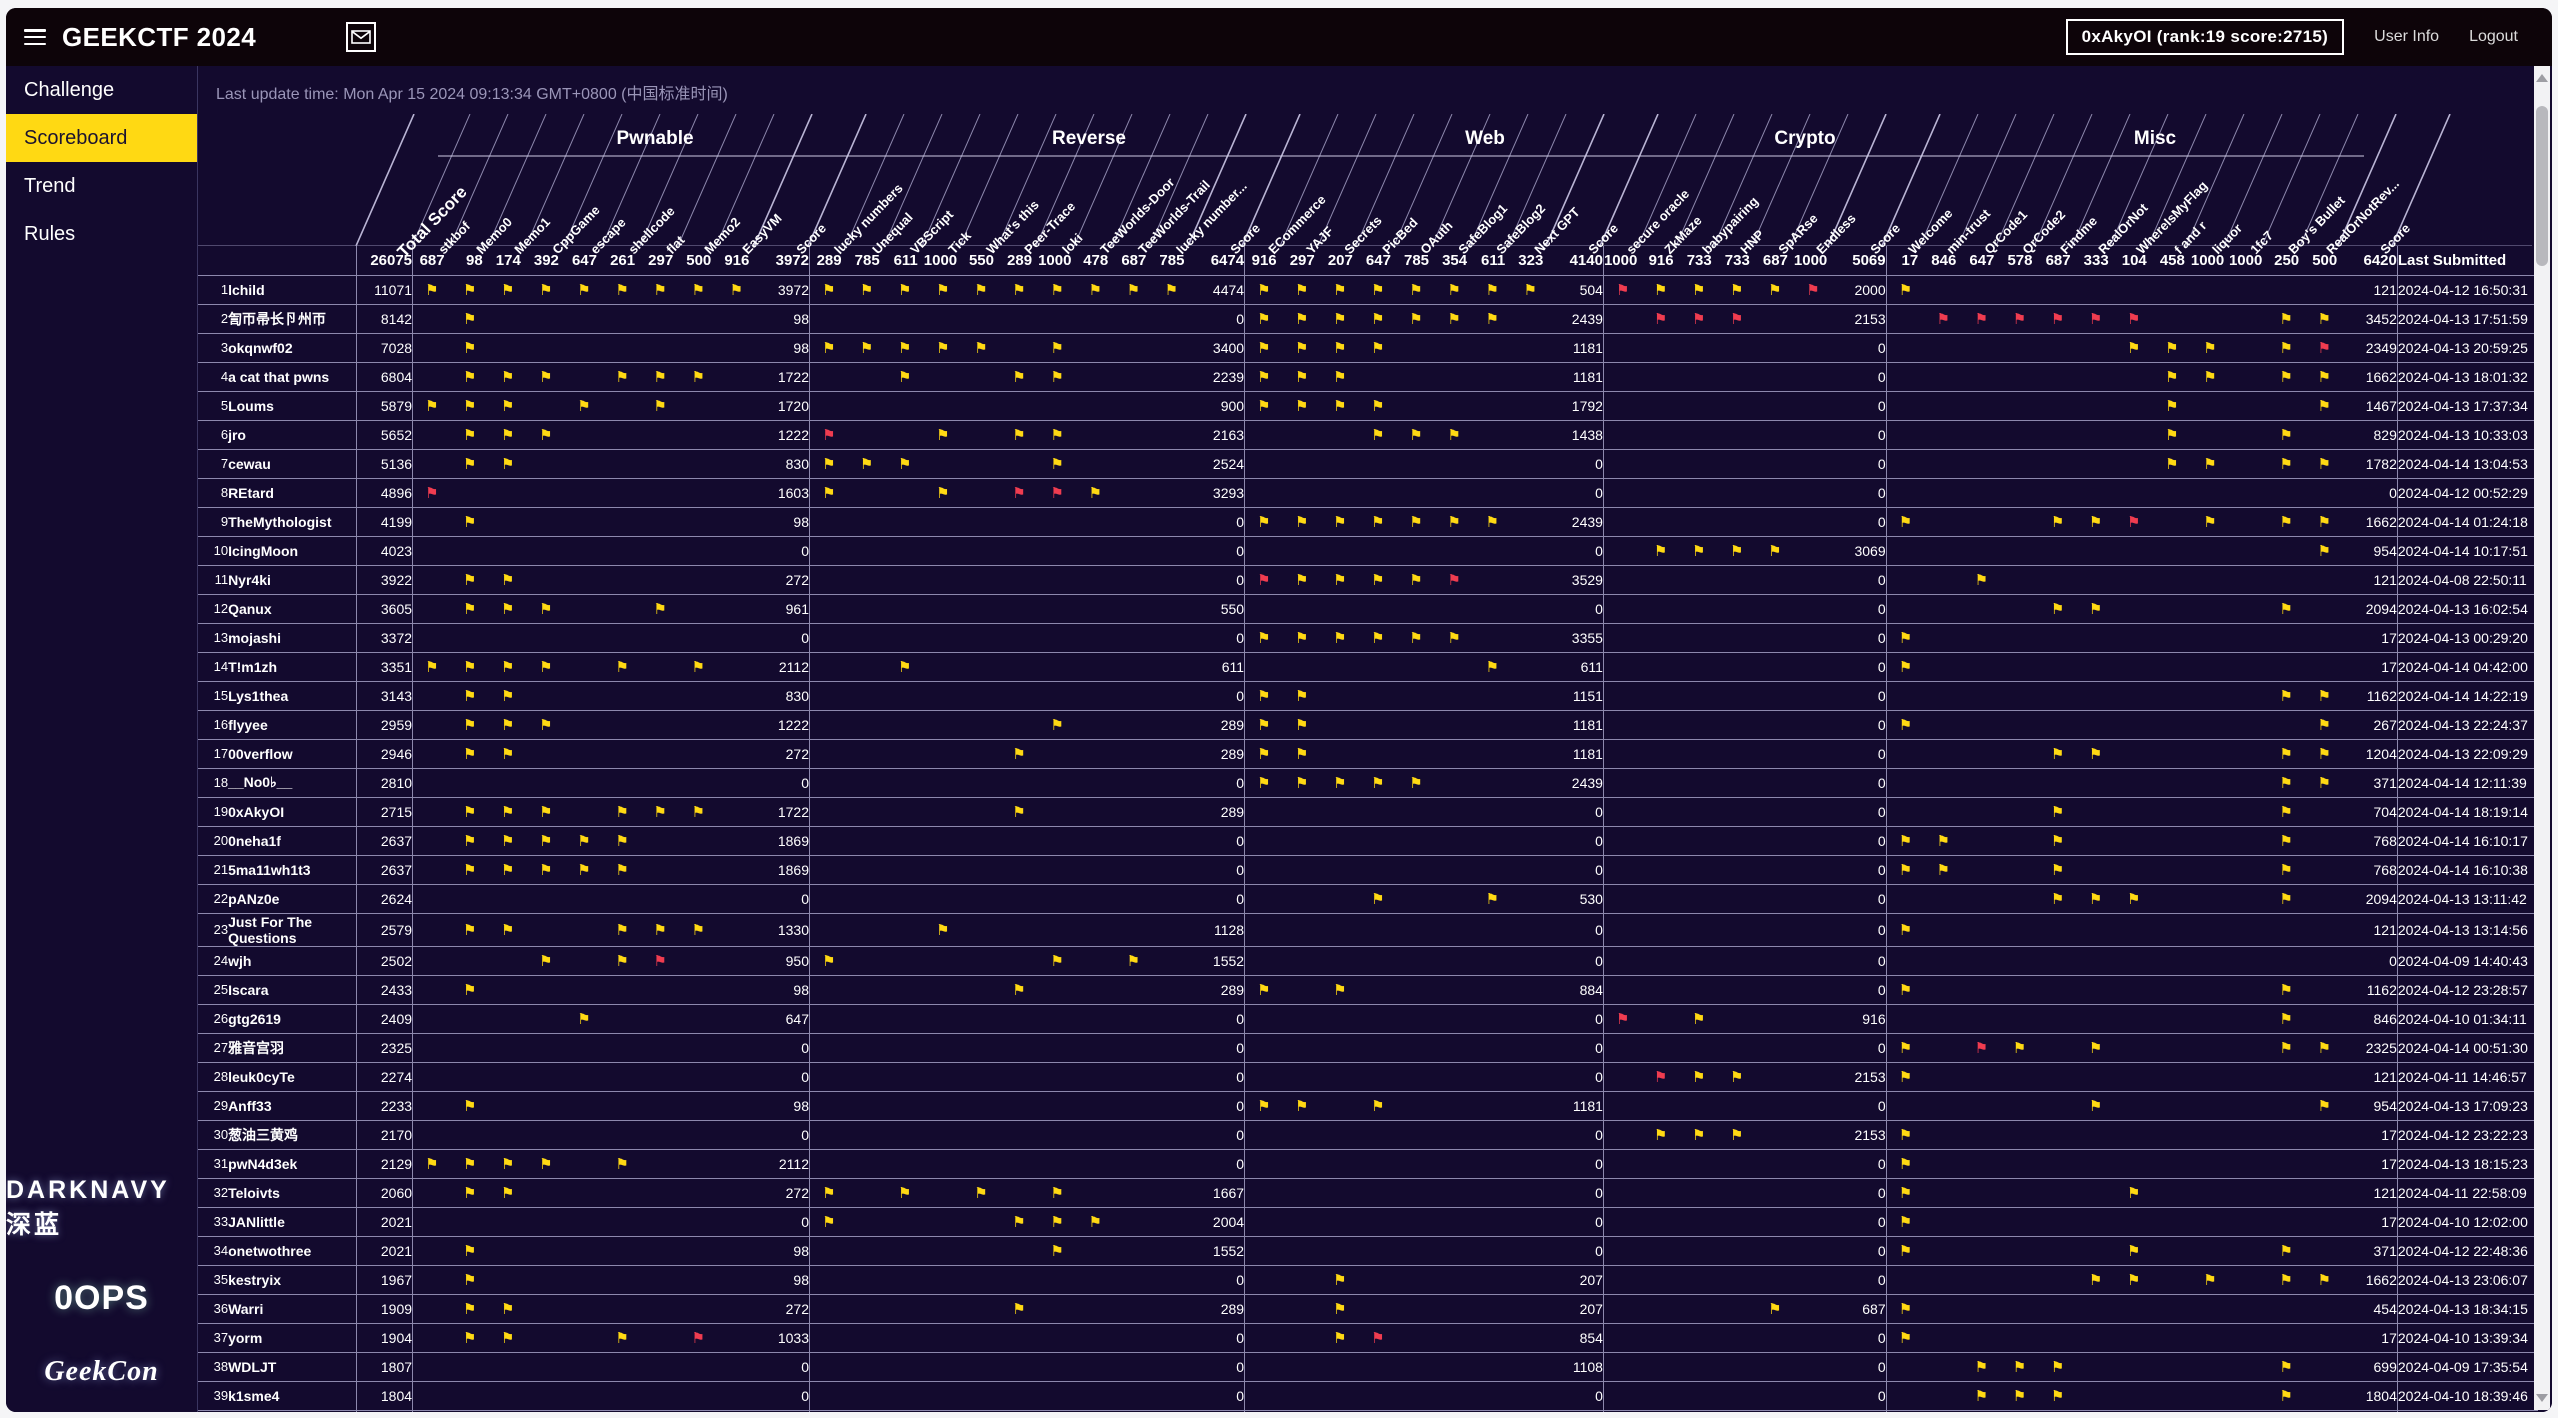 This screenshot has width=2558, height=1418. I want to click on row-challenge-cell-r8: ⚑, so click(1133, 290).